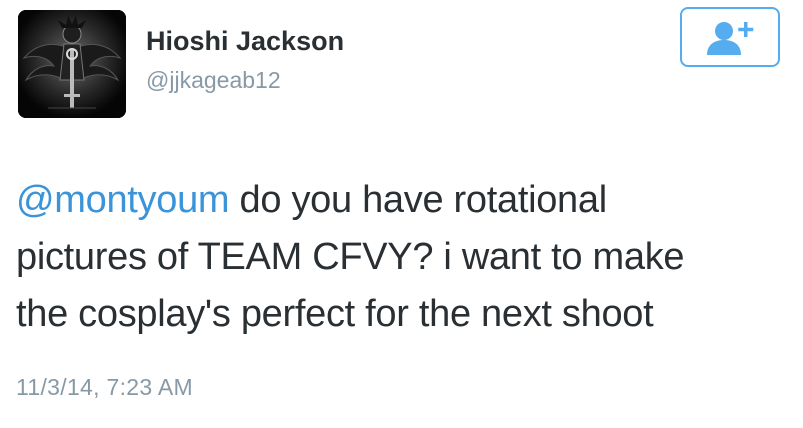  I want to click on avatar-image, so click(72, 64).